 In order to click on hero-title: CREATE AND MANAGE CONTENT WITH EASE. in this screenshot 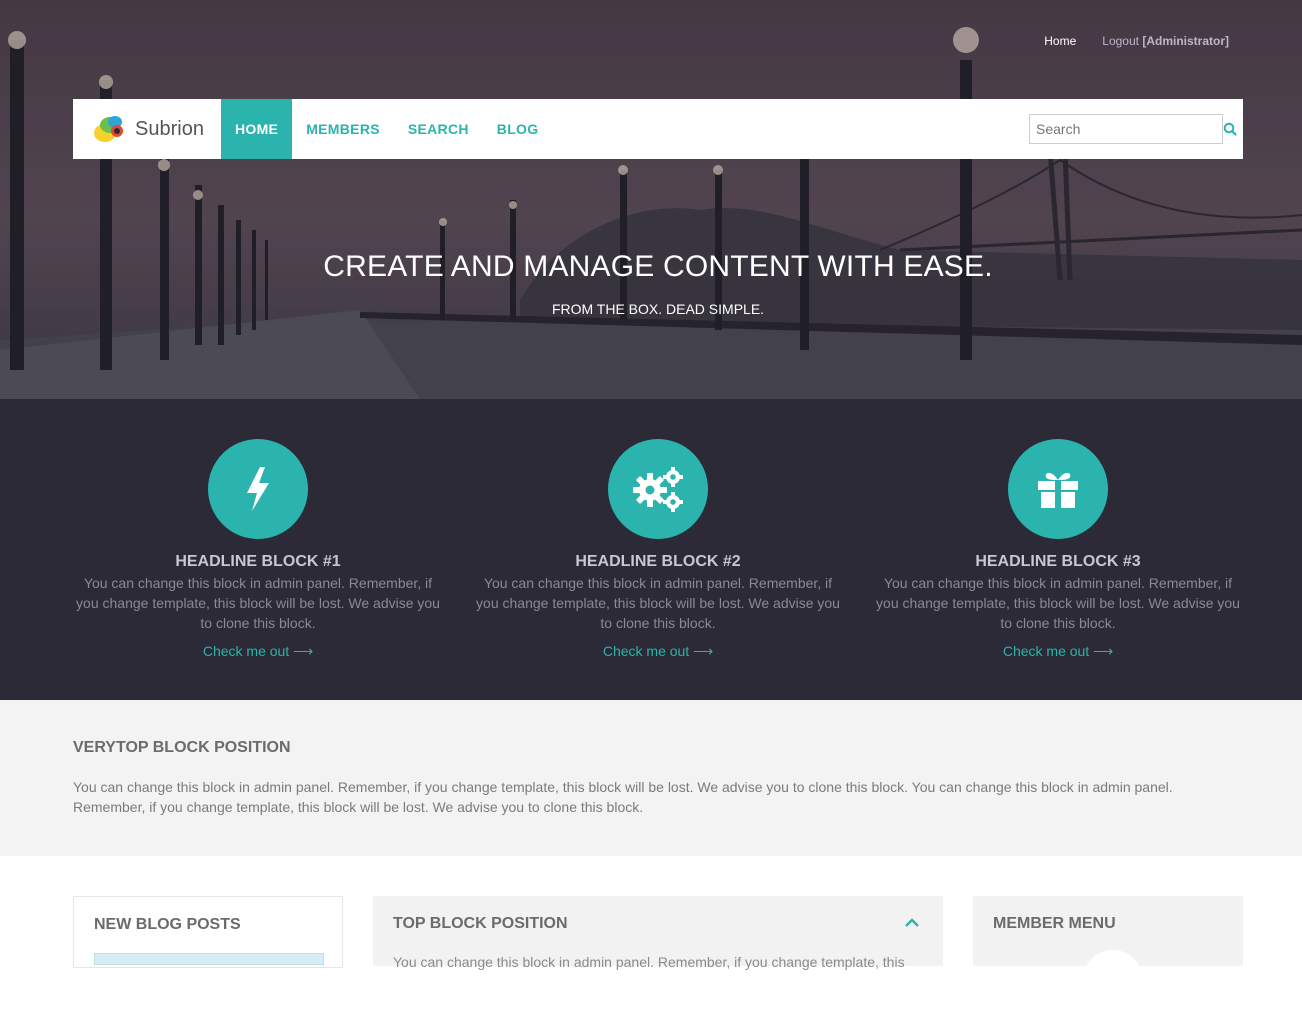, I will do `click(658, 266)`.